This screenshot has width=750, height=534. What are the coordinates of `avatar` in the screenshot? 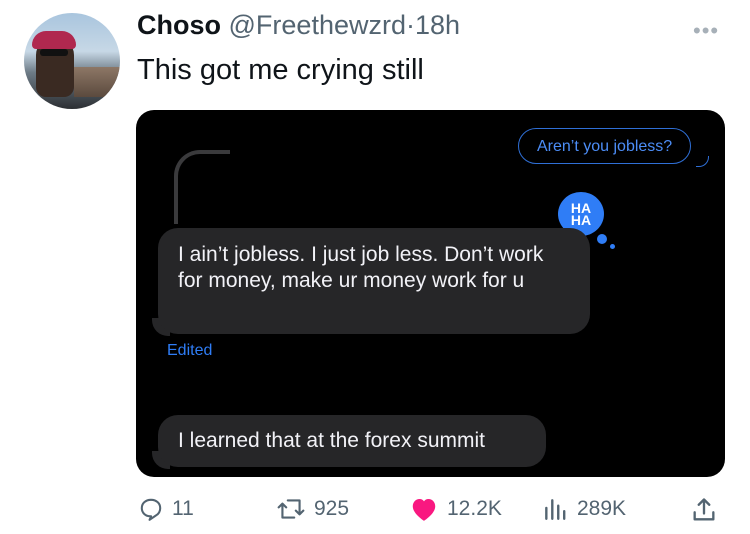 It's located at (72, 61).